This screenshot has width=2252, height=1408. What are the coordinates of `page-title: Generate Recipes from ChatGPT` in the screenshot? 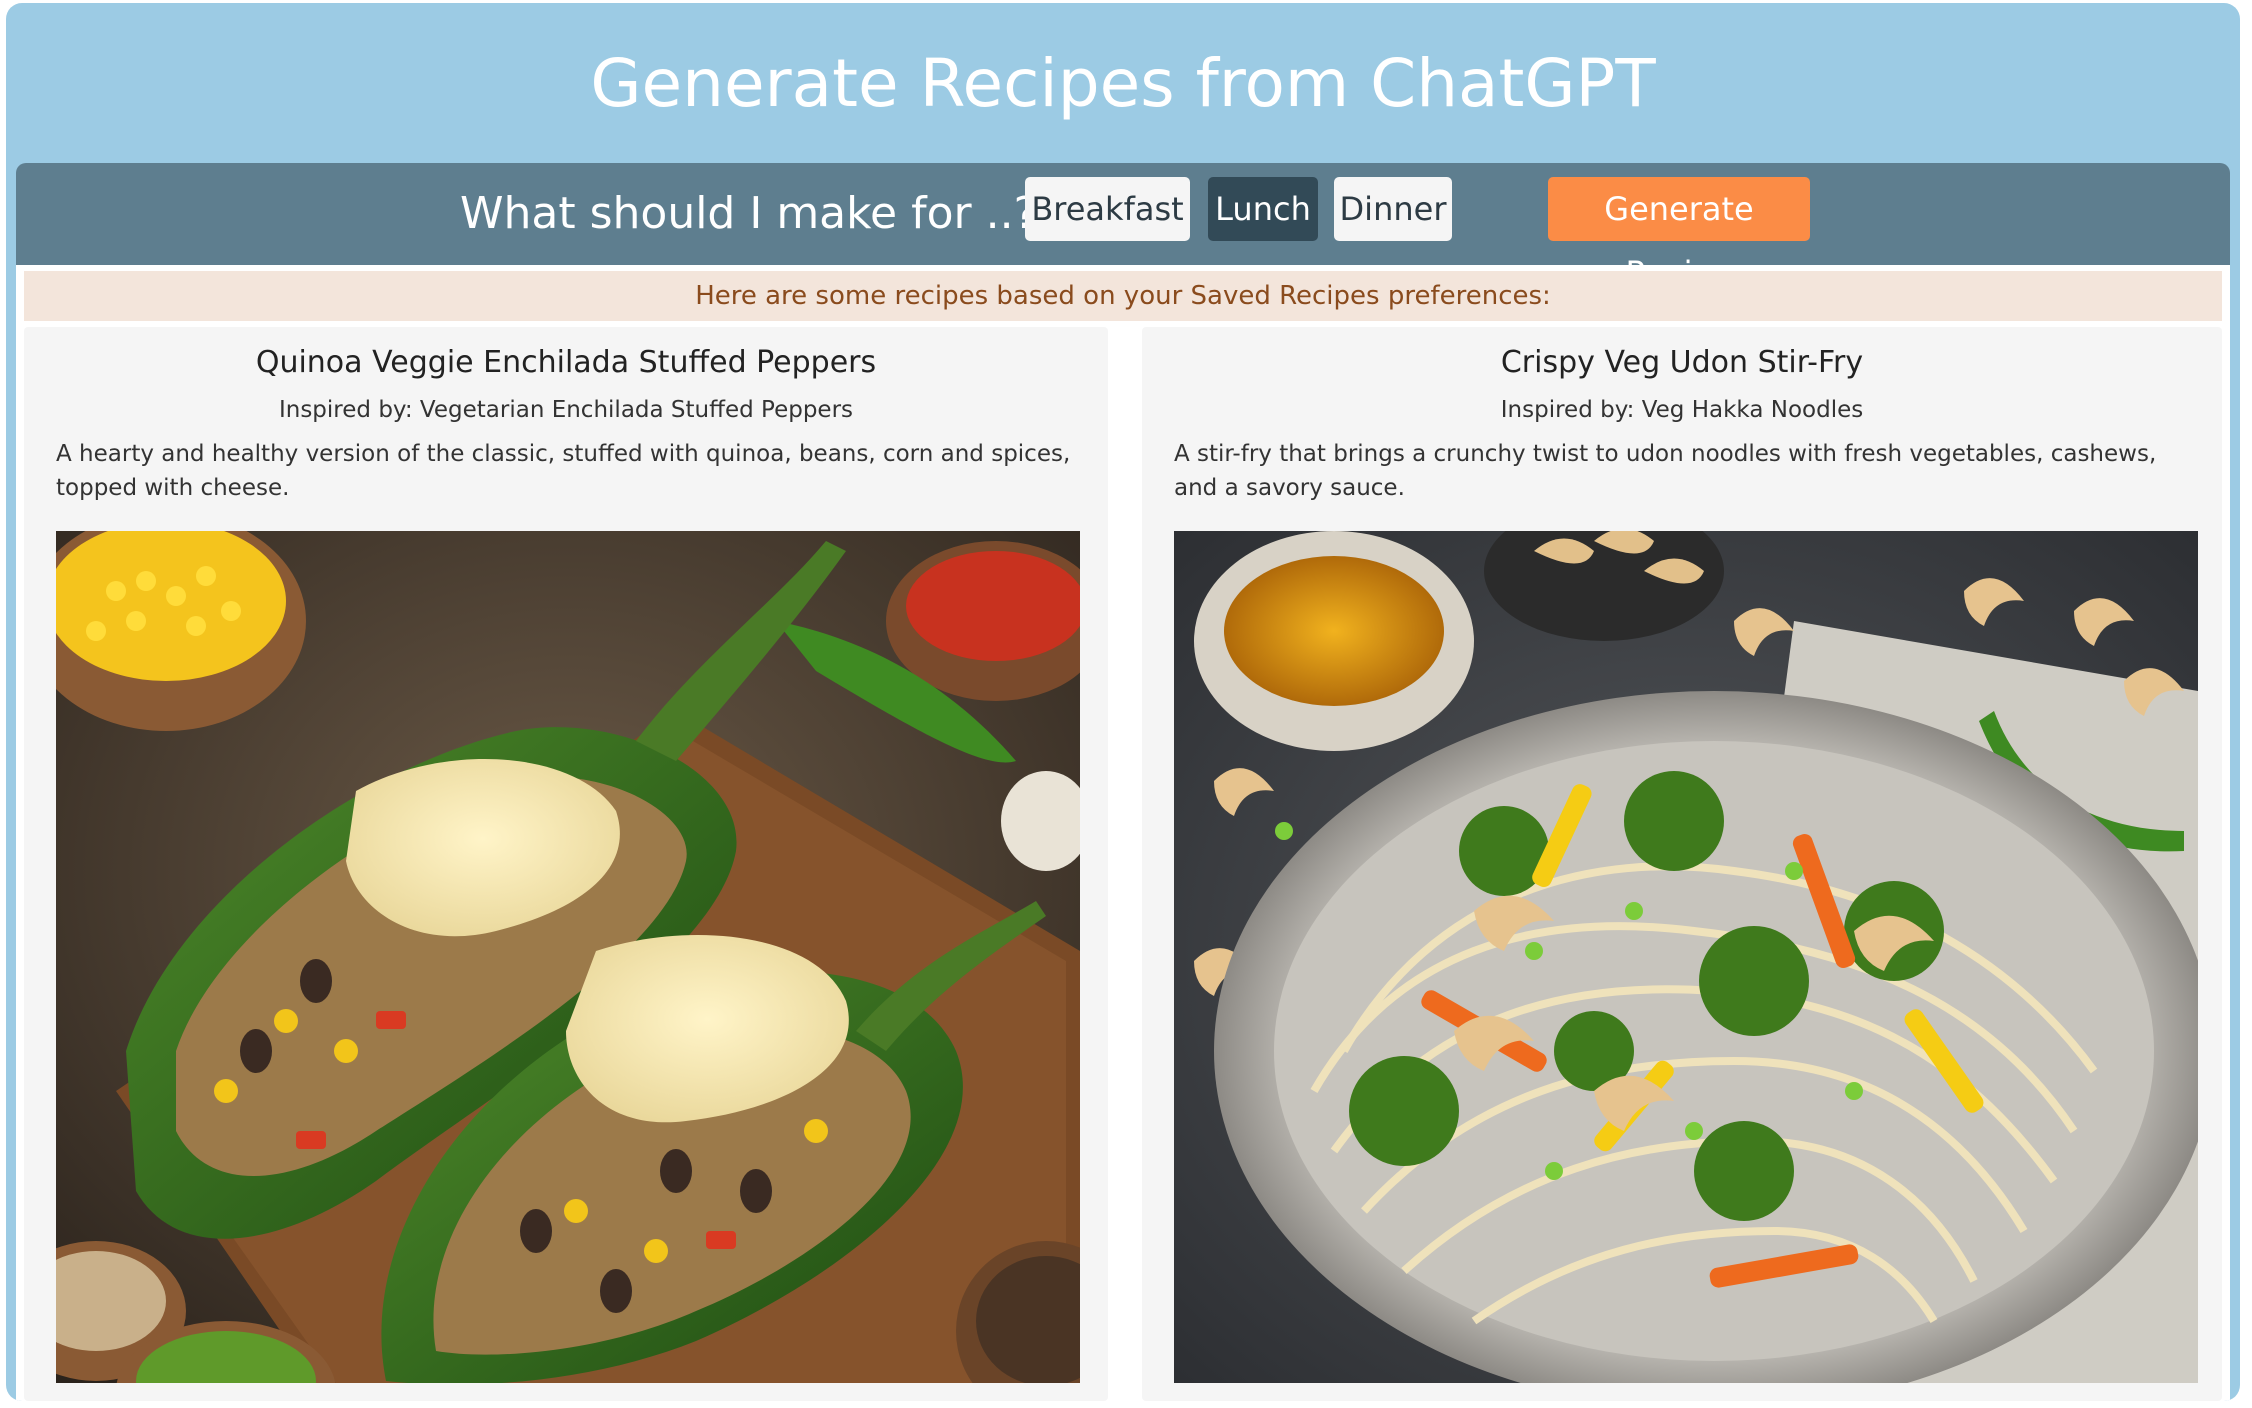 It's located at (1123, 83).